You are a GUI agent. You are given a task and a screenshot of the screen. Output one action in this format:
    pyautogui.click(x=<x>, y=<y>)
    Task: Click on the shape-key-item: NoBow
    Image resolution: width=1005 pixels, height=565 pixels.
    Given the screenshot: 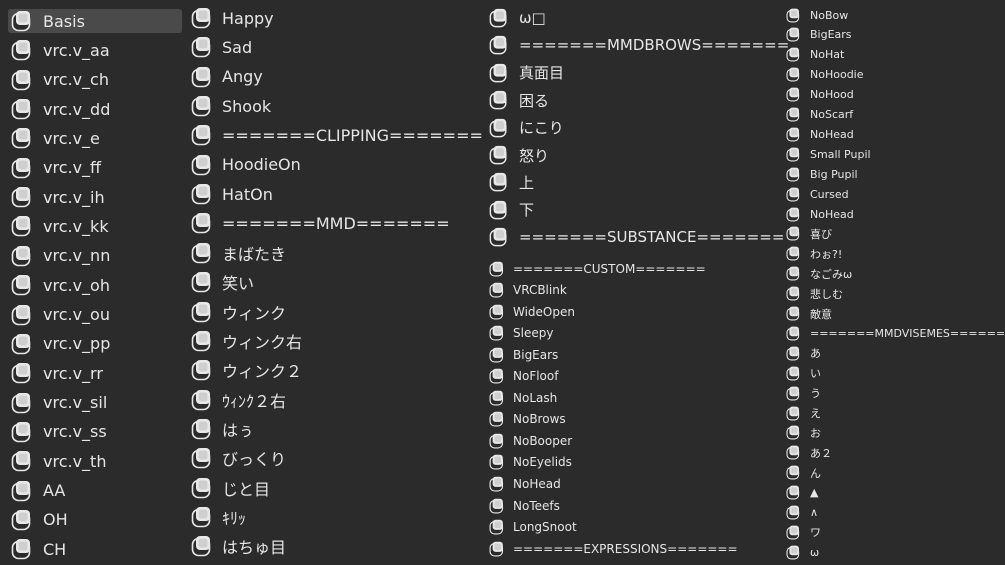 What is the action you would take?
    pyautogui.click(x=894, y=15)
    